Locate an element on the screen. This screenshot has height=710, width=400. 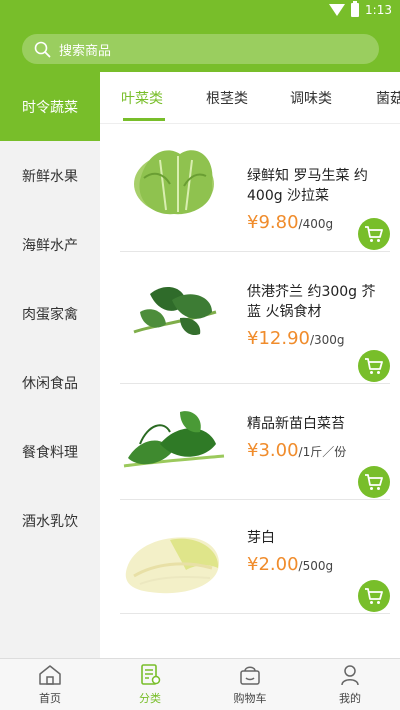
product-name: 精品新苗白菜苔 is located at coordinates (318, 424).